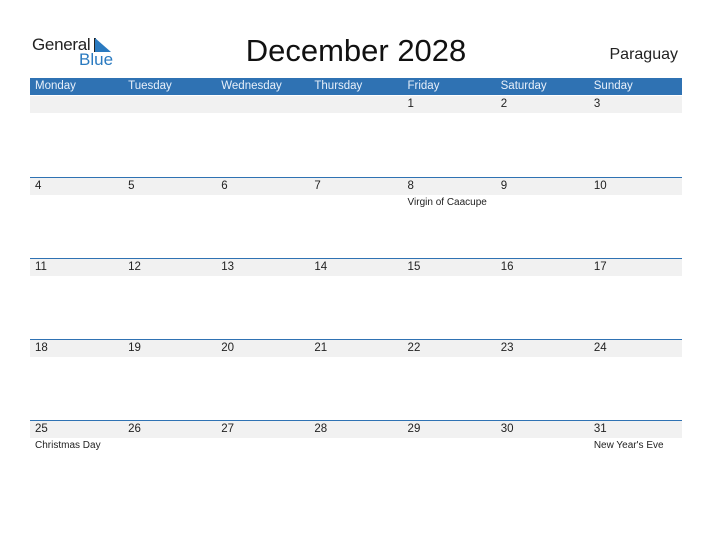 The height and width of the screenshot is (550, 712). Describe the element at coordinates (504, 104) in the screenshot. I see `day-number: 2` at that location.